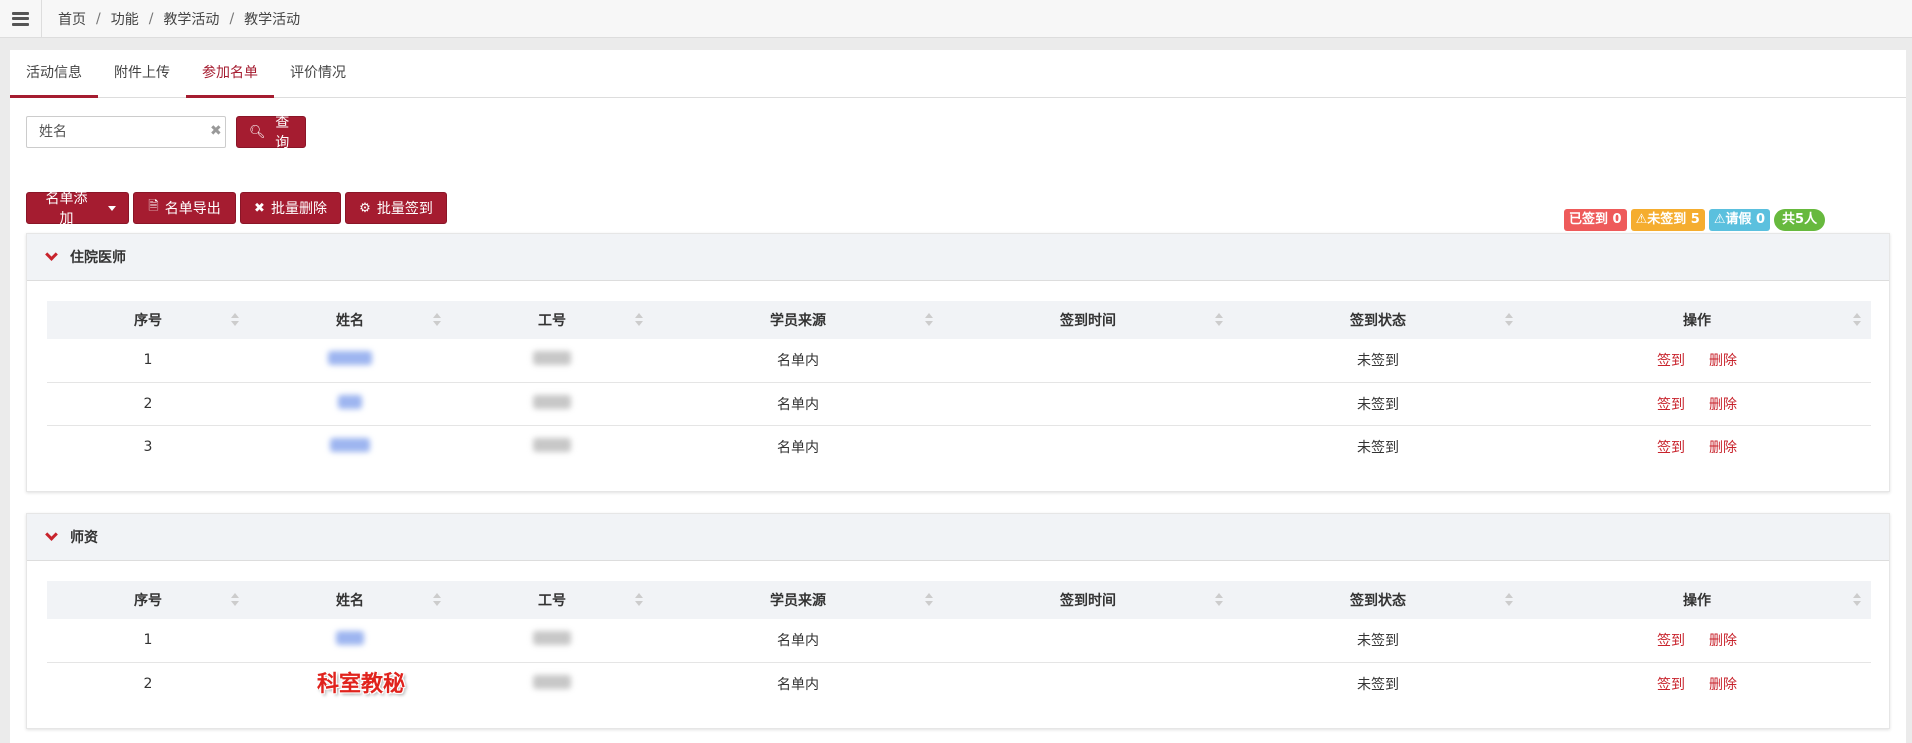 The width and height of the screenshot is (1912, 743). Describe the element at coordinates (126, 132) in the screenshot. I see `name-search-input` at that location.